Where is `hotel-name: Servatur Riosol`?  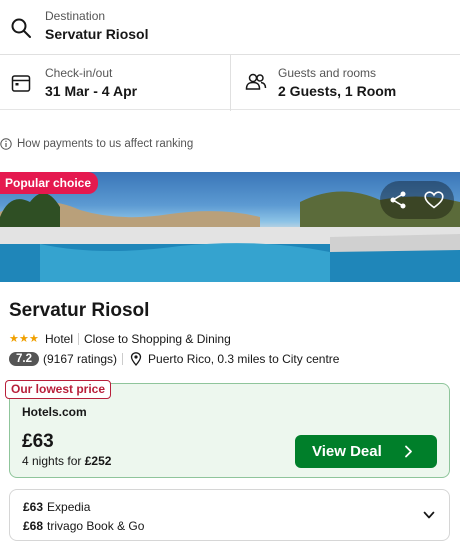 hotel-name: Servatur Riosol is located at coordinates (79, 311).